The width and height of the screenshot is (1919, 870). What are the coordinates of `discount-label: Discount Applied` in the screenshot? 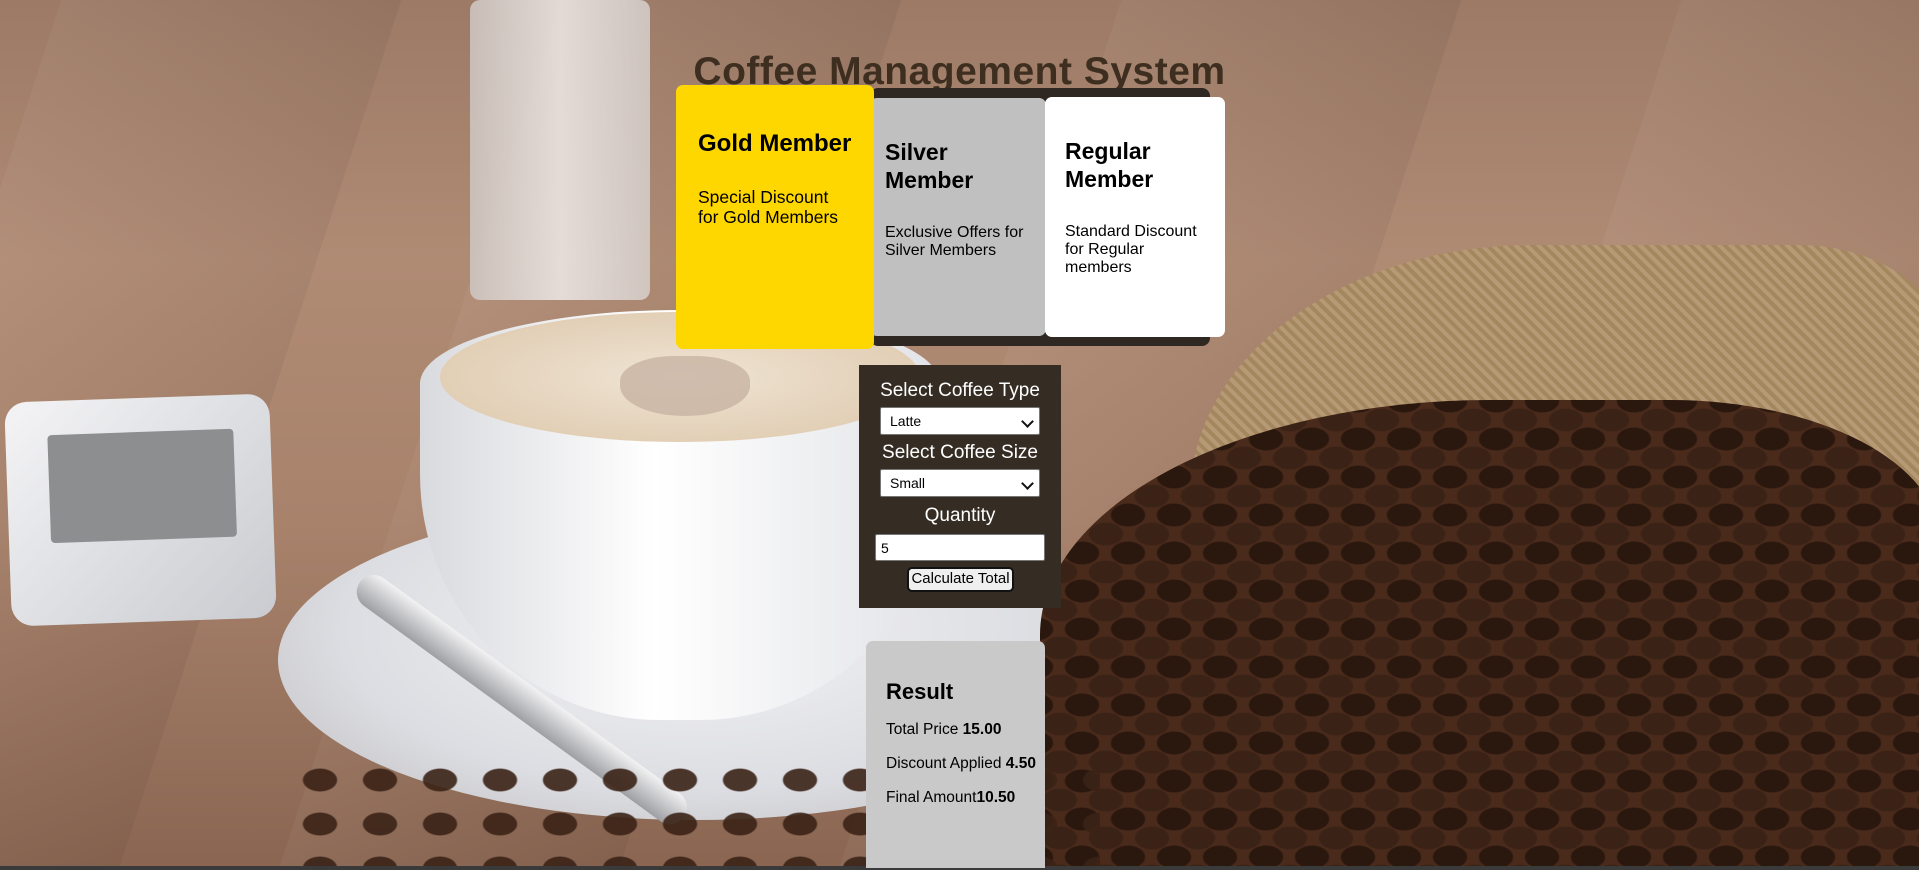 It's located at (946, 763).